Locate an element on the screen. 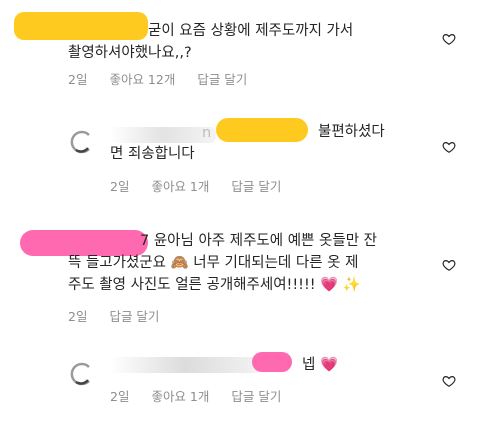 The width and height of the screenshot is (480, 422). username-fragment: n is located at coordinates (207, 133).